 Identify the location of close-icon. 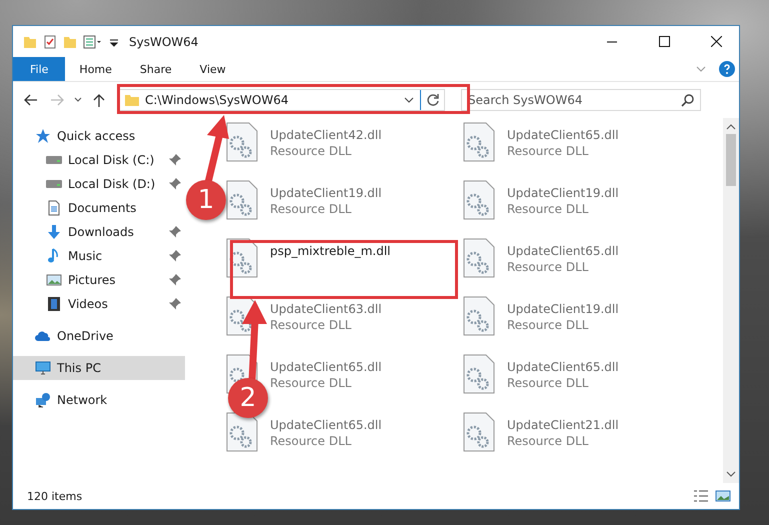
(716, 41).